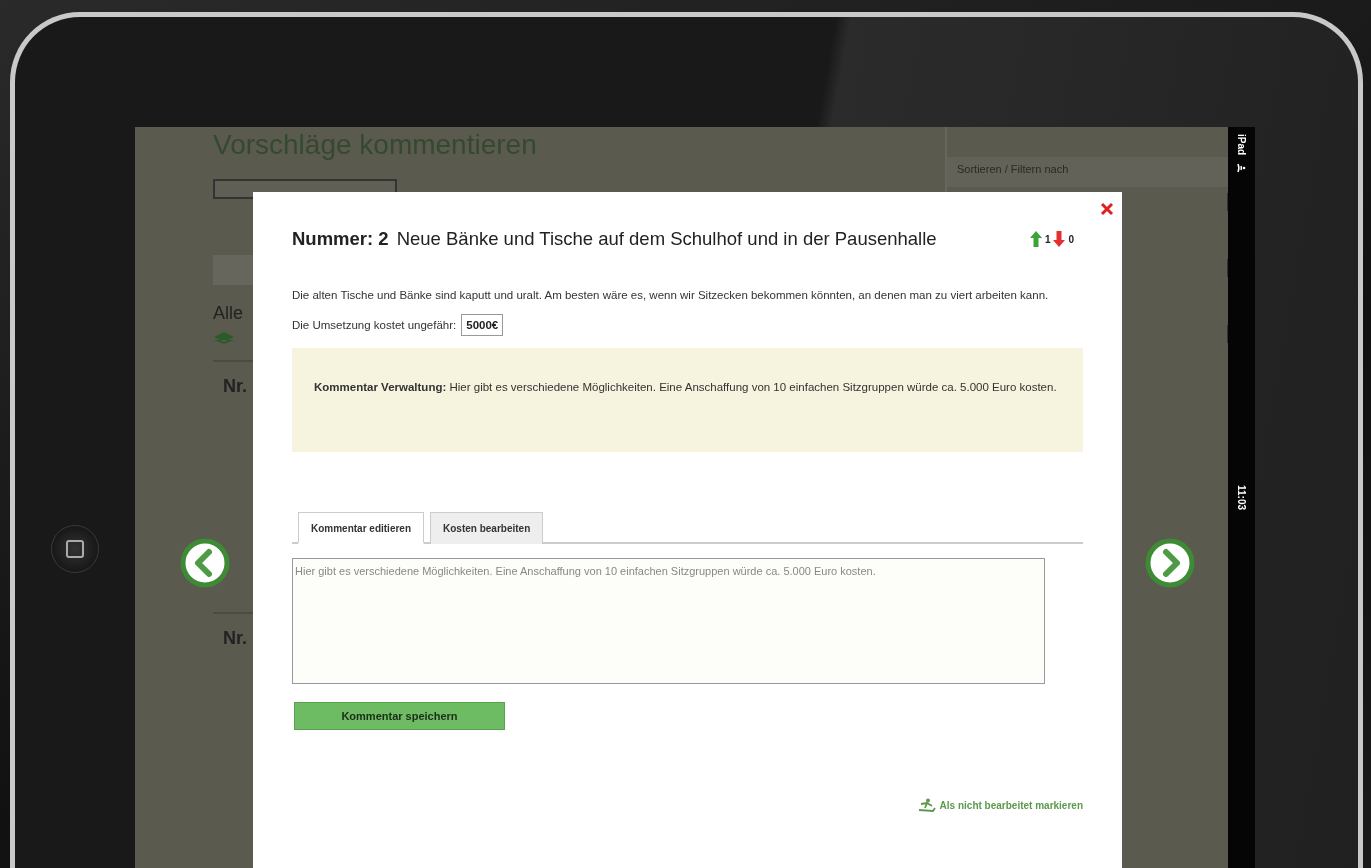  What do you see at coordinates (666, 239) in the screenshot?
I see `proposal-title: Neue Bänke und Tische auf dem Schulhof und in der Pausenhalle` at bounding box center [666, 239].